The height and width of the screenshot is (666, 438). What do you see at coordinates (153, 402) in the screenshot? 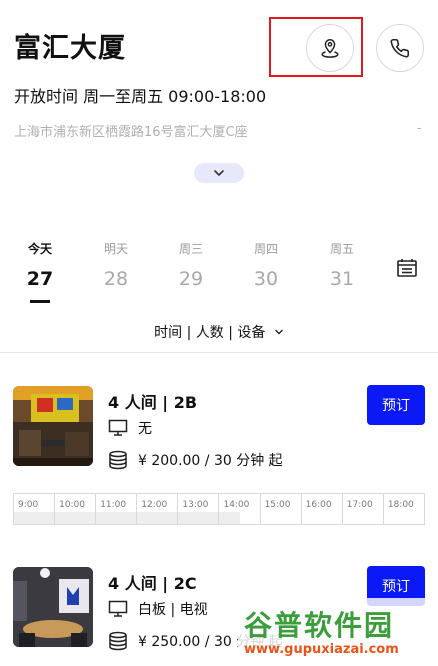
I see `room-title: 4 人间 | 2B` at bounding box center [153, 402].